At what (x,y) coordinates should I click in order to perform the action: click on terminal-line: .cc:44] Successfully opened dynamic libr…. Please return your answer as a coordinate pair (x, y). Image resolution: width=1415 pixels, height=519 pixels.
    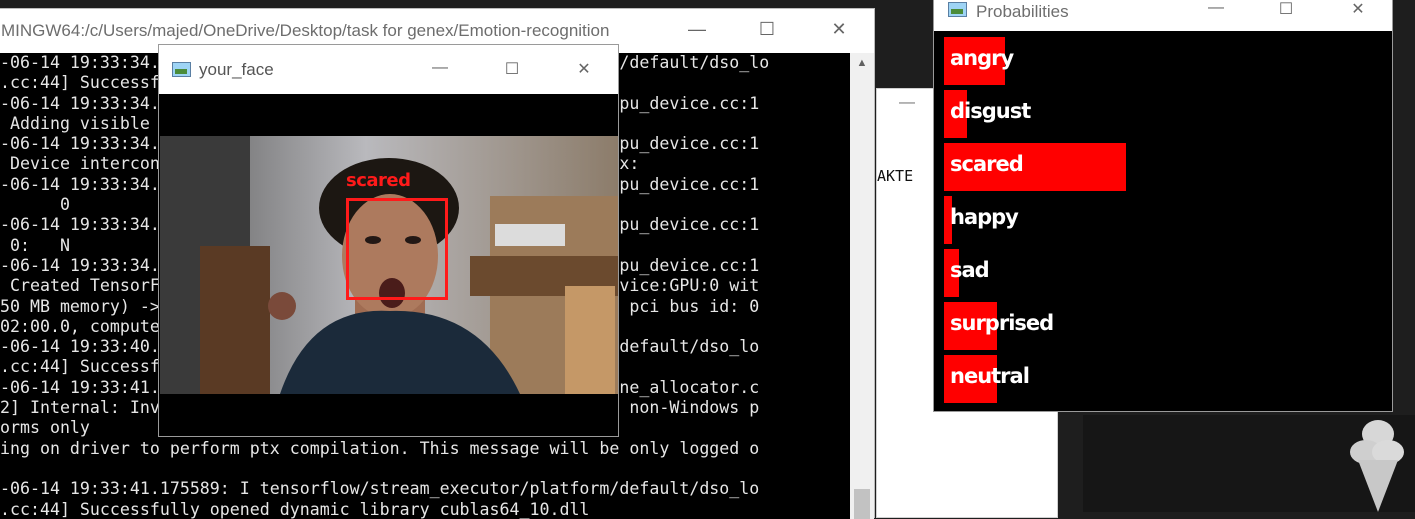
    Looking at the image, I should click on (295, 509).